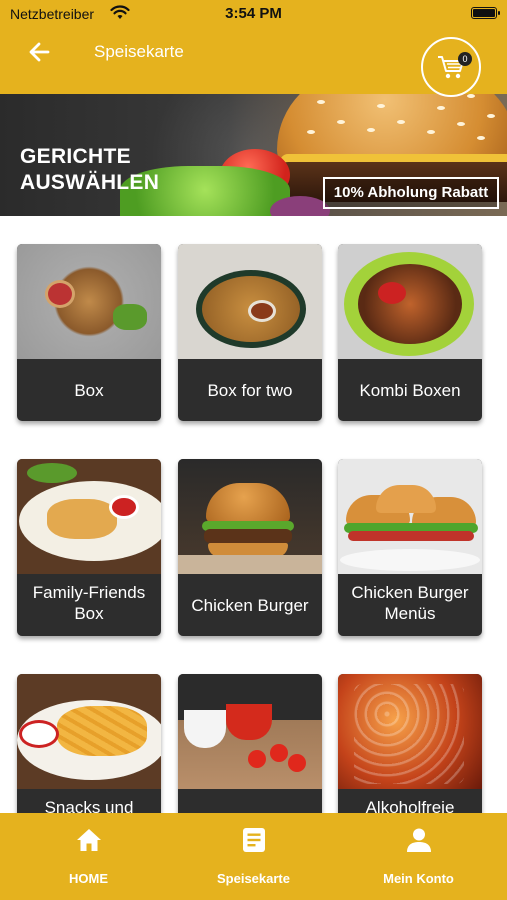 The image size is (507, 900). What do you see at coordinates (418, 856) in the screenshot?
I see `nav-mein-konto: Mein Konto` at bounding box center [418, 856].